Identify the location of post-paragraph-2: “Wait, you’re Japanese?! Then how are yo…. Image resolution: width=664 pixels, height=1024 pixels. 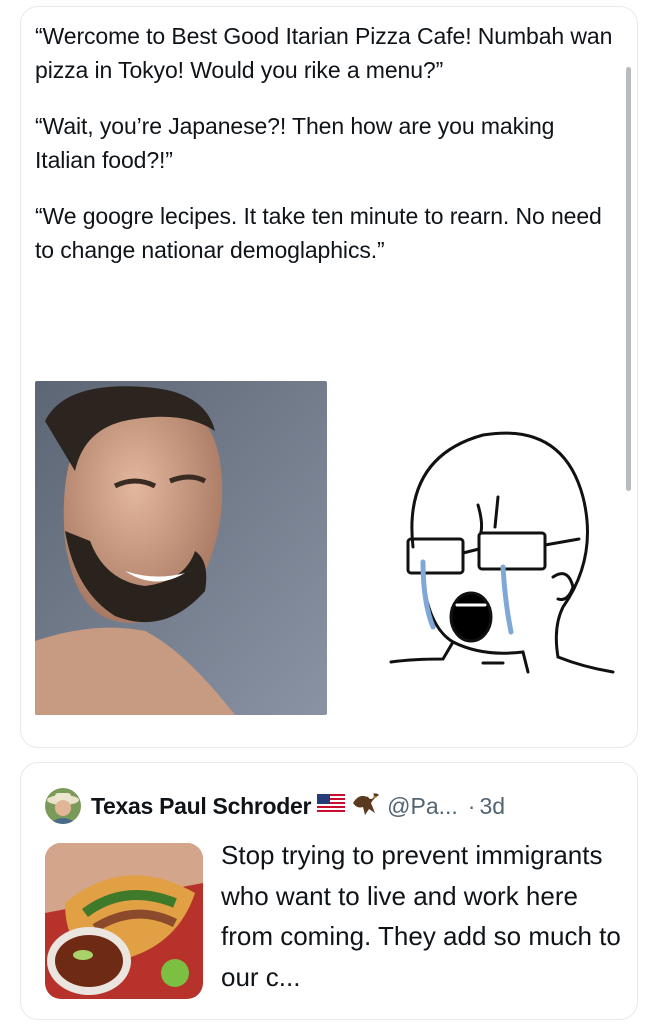
(295, 143).